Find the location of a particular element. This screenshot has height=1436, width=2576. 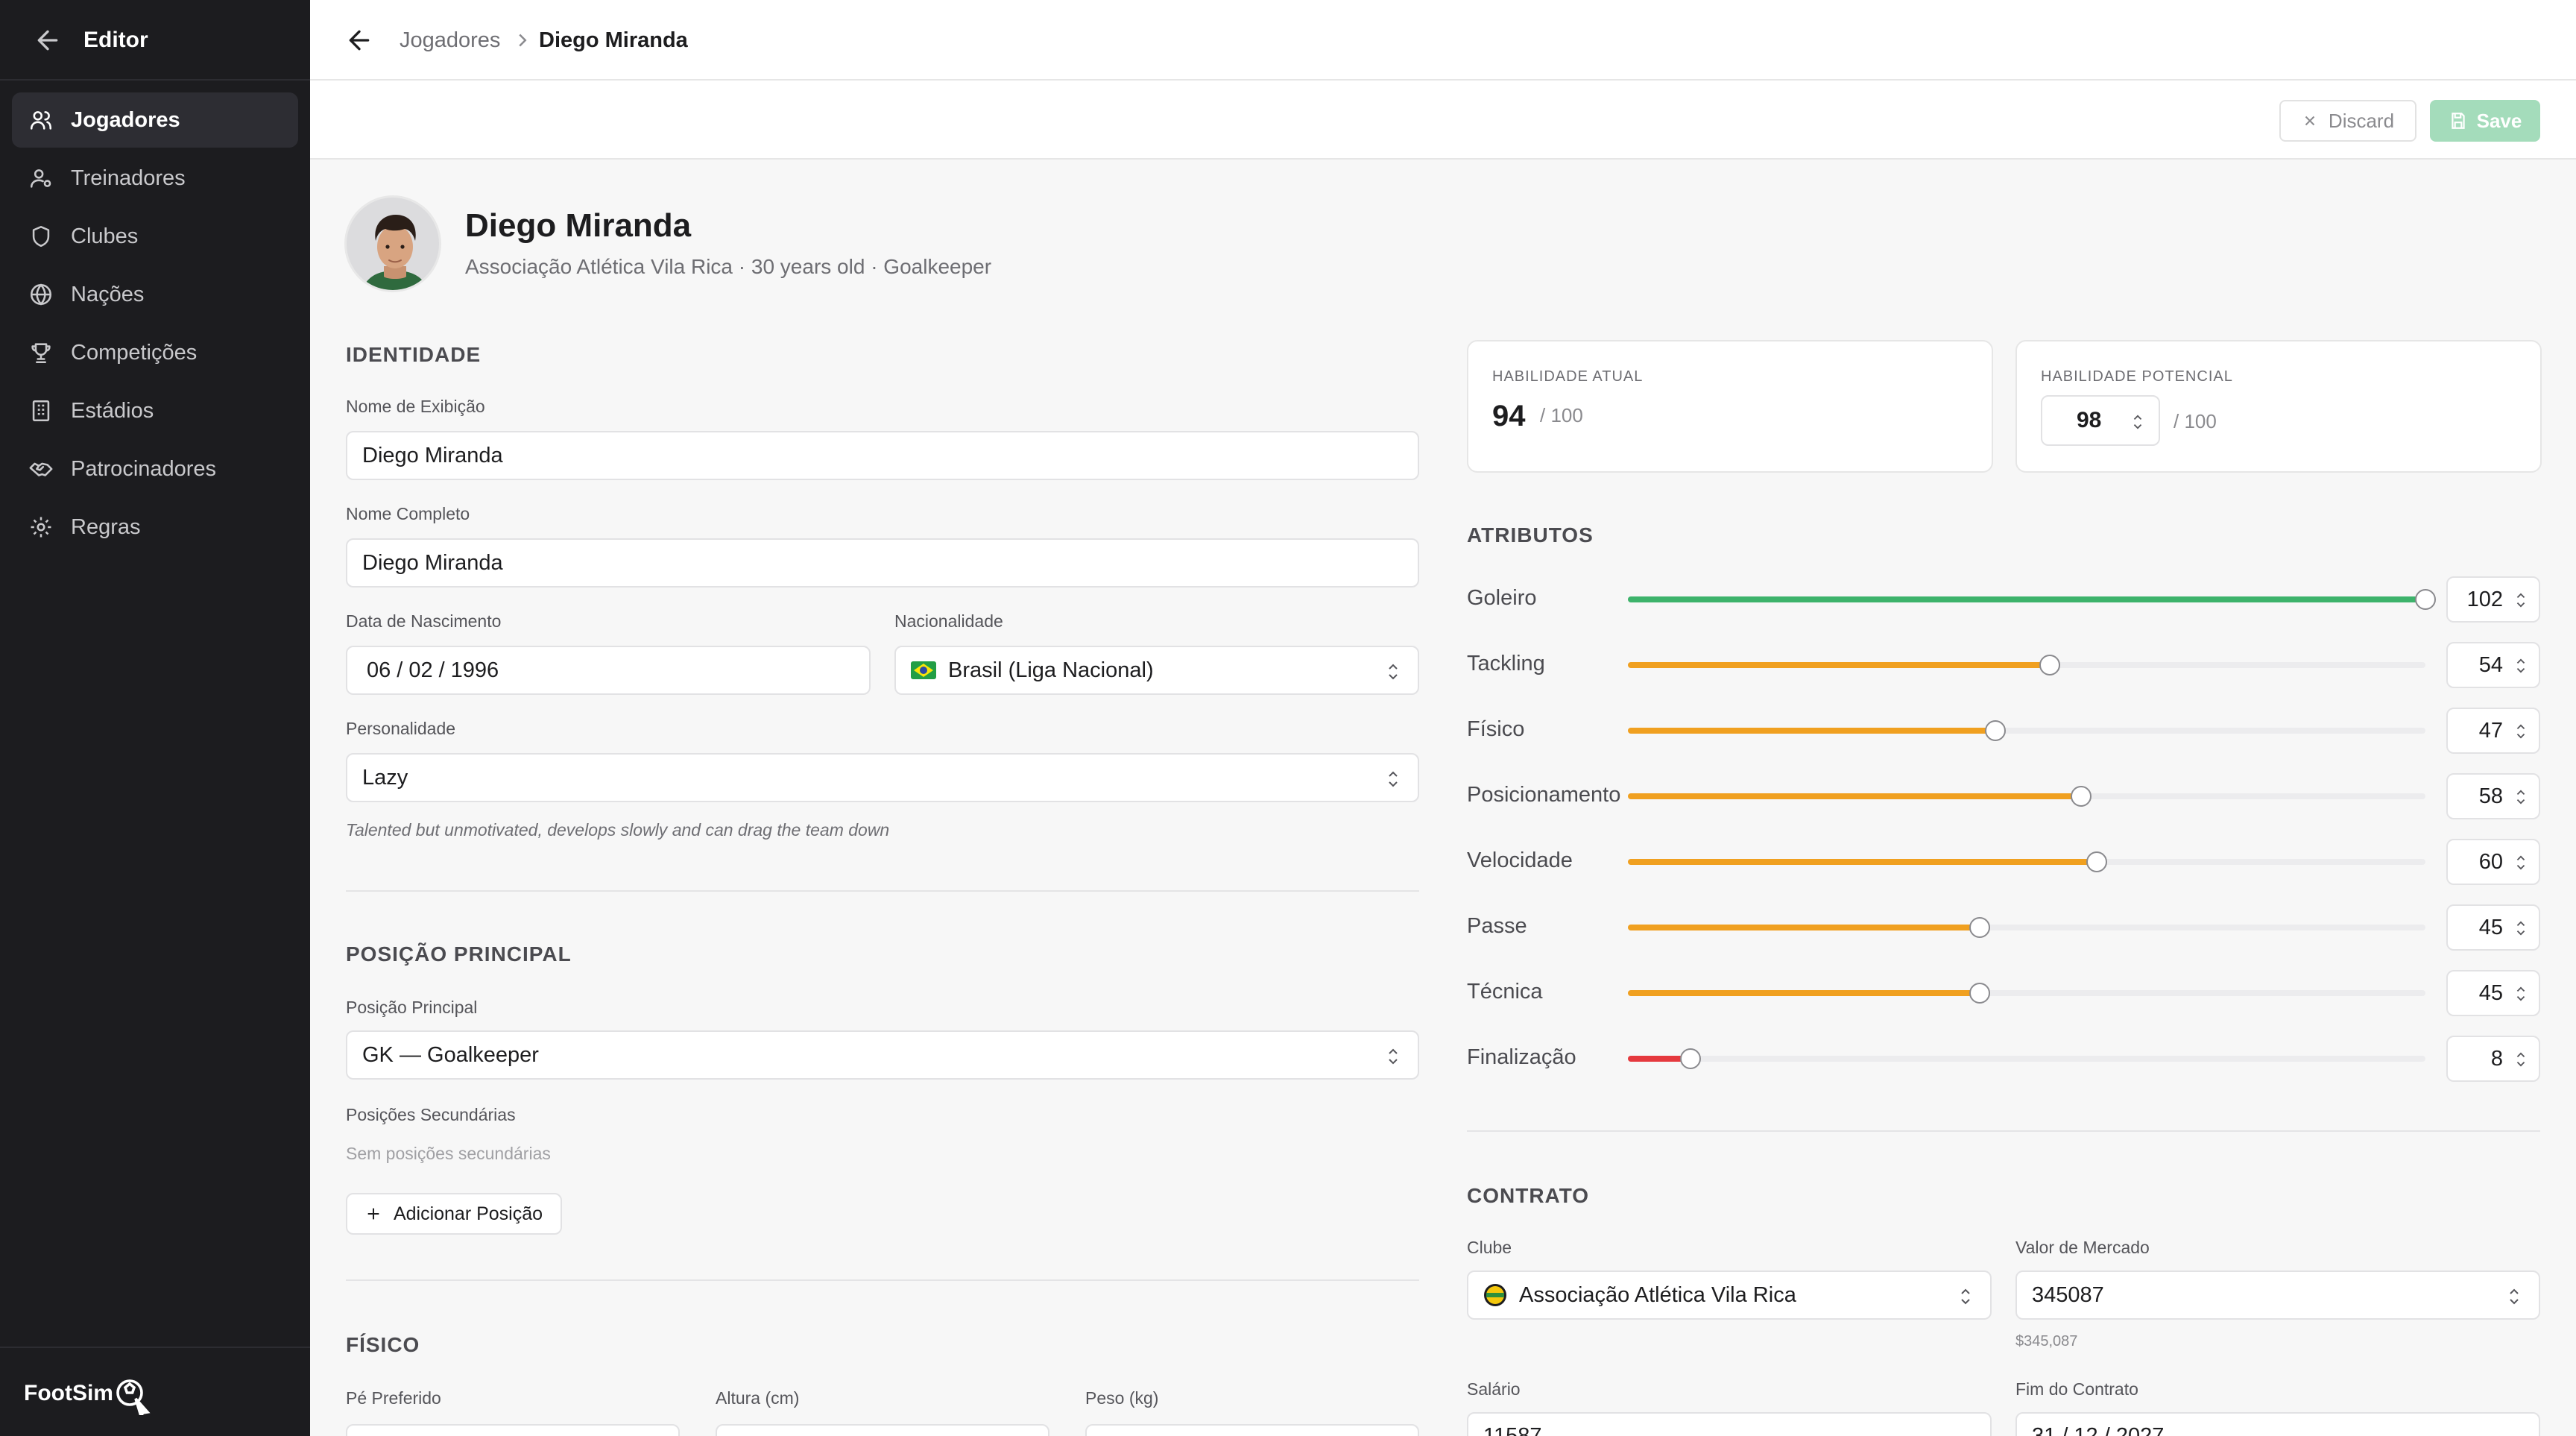

section-title-attributes: ATRIBUTOS is located at coordinates (1531, 535).